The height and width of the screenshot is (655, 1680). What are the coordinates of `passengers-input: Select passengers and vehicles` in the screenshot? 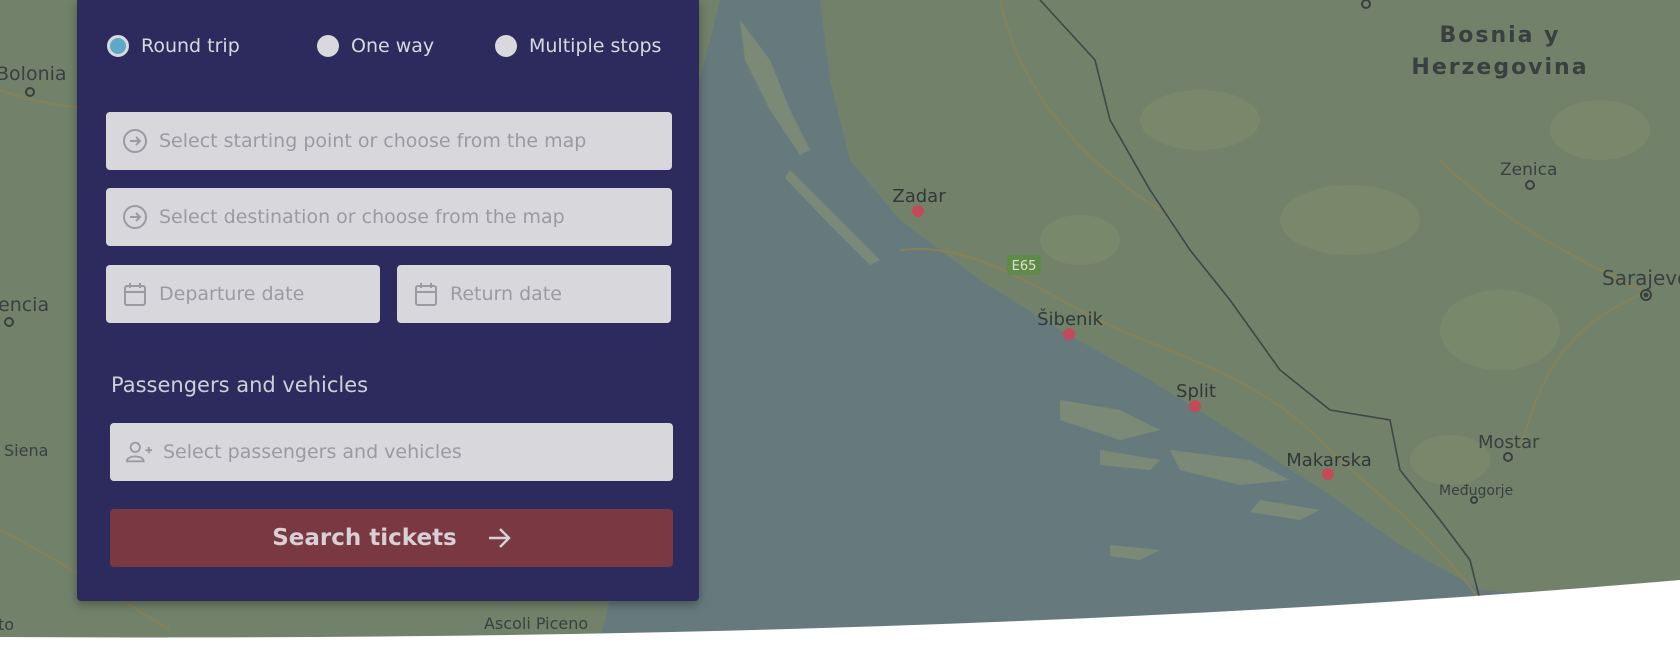 It's located at (391, 452).